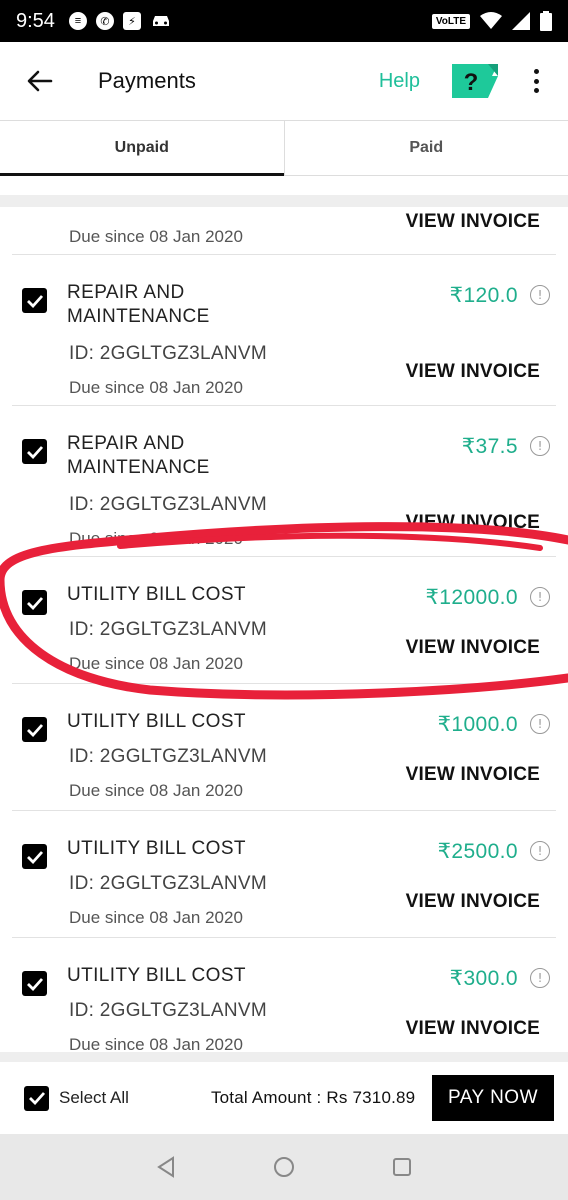  I want to click on system-nav-bar, so click(284, 1167).